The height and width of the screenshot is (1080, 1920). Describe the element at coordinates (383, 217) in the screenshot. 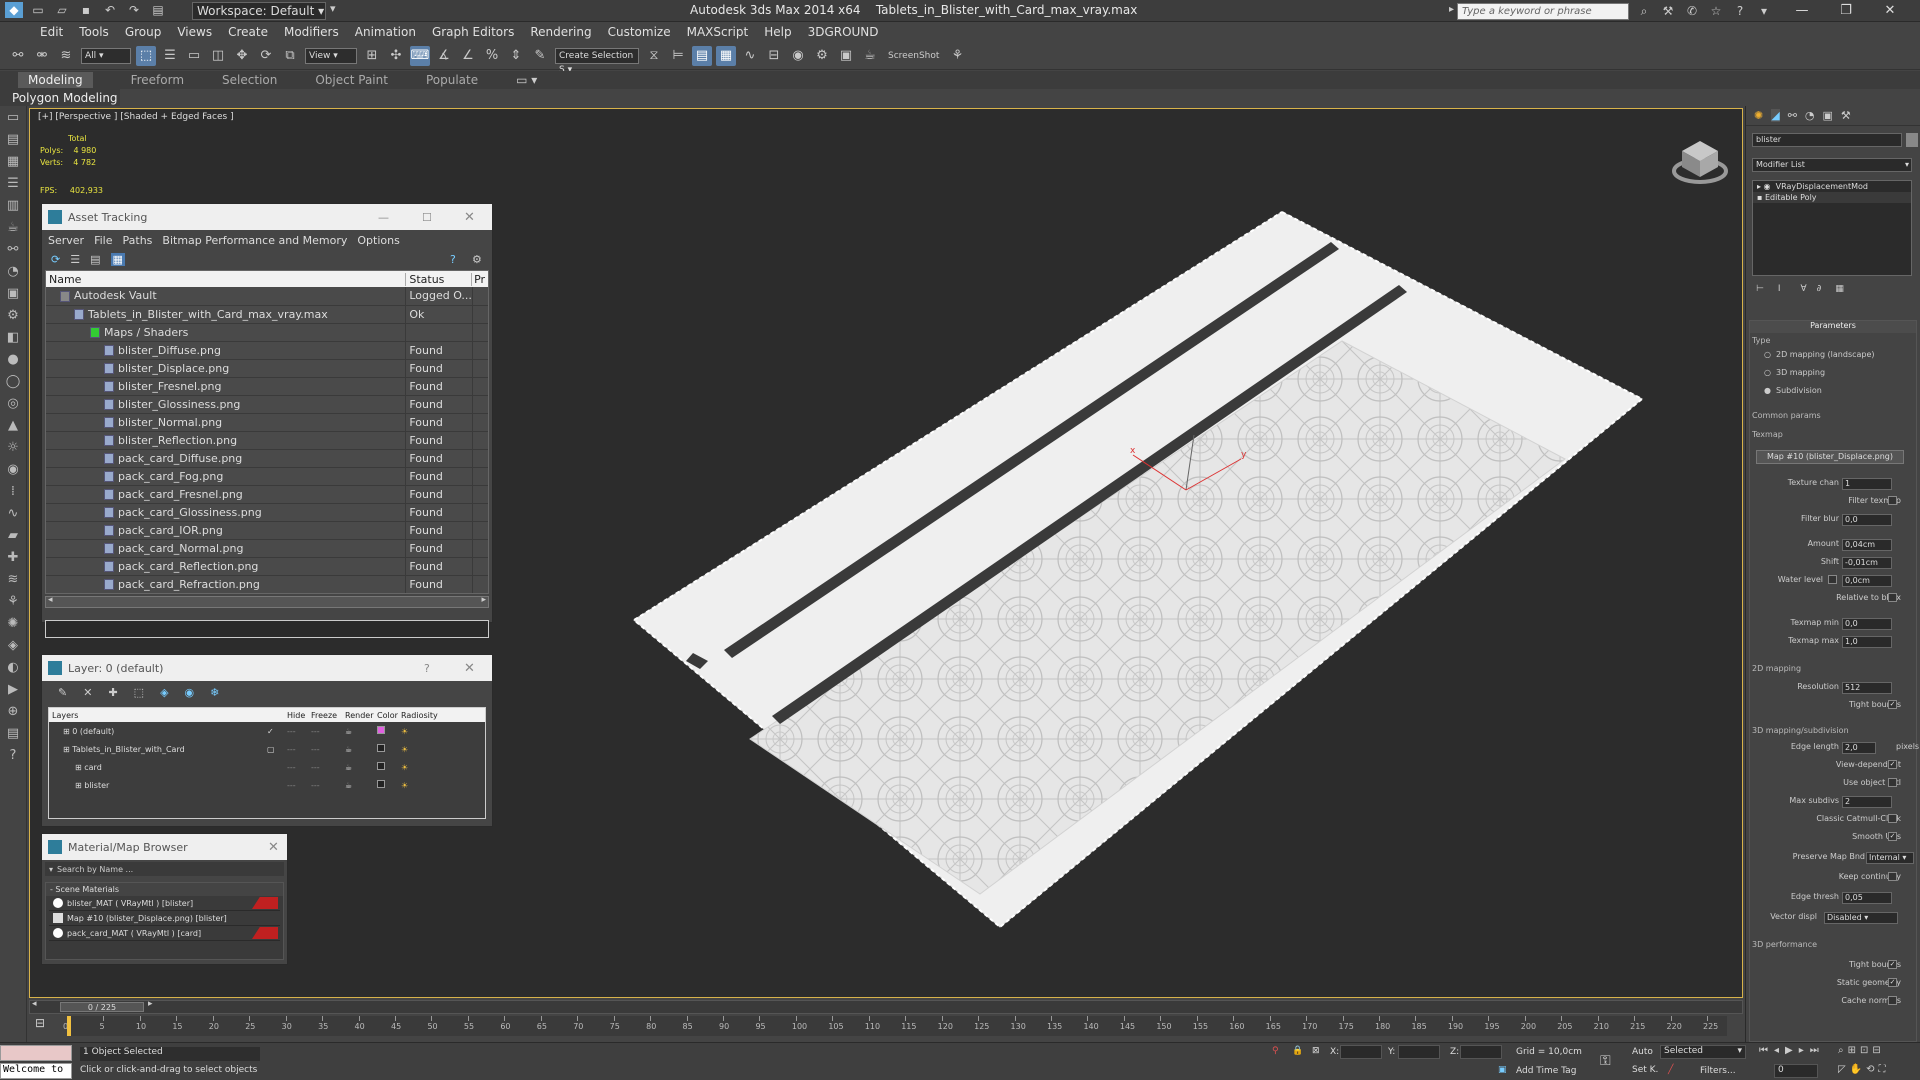

I see `minimize-icon: —` at that location.